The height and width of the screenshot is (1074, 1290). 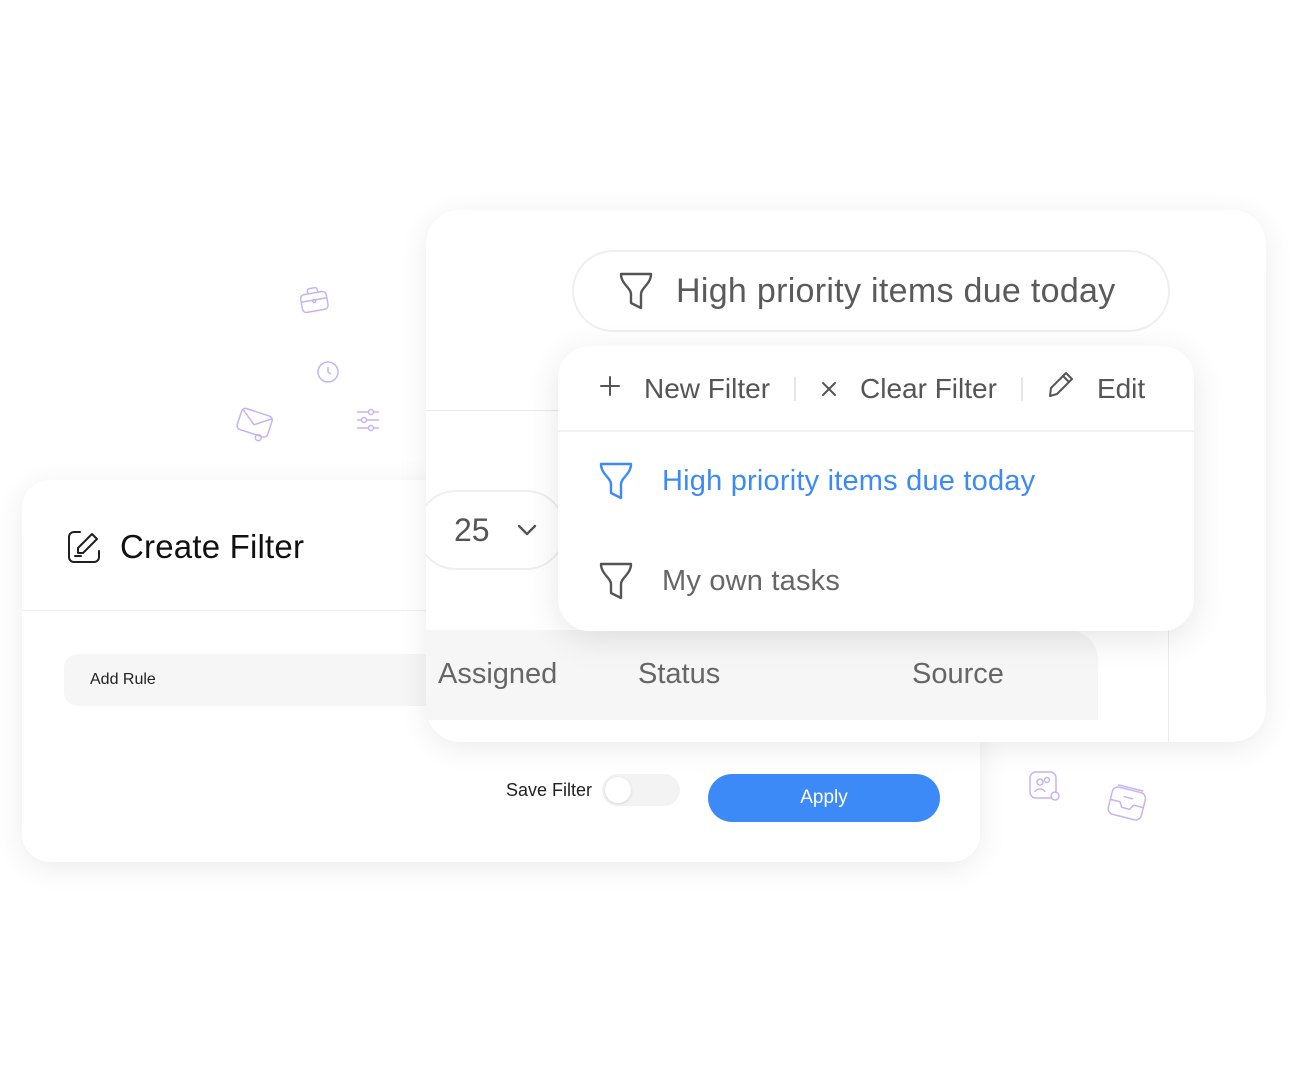 What do you see at coordinates (527, 530) in the screenshot?
I see `chevron-down-icon` at bounding box center [527, 530].